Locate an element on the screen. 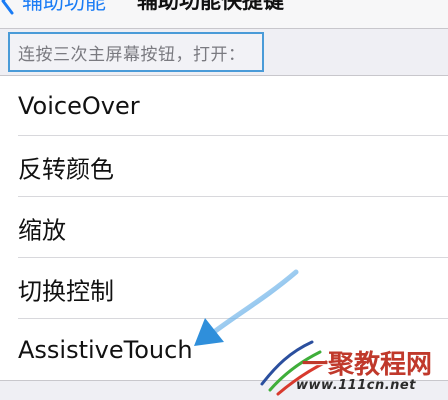  watermark-url: www.111cn.net is located at coordinates (356, 385).